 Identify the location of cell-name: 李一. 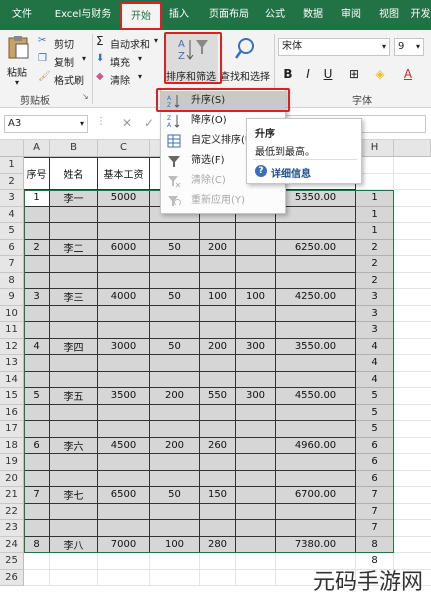
(74, 198).